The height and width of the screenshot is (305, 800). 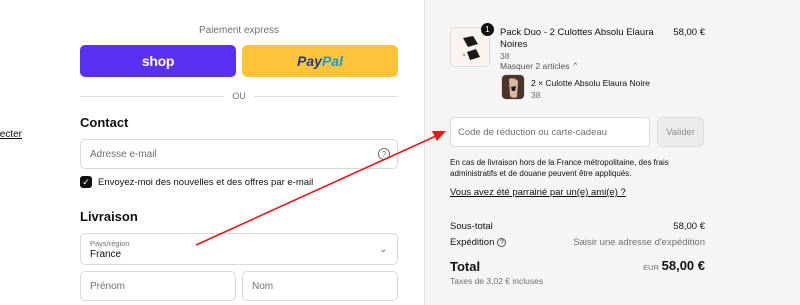 I want to click on apply-discount-button: Valider, so click(x=680, y=132).